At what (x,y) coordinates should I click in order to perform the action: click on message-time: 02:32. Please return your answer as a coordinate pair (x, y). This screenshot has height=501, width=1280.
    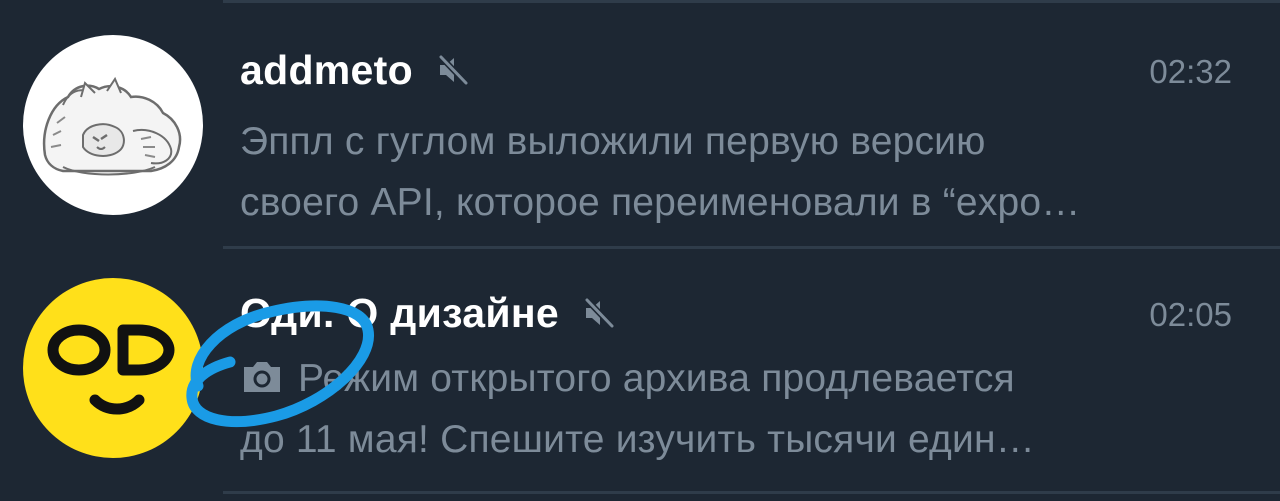
    Looking at the image, I should click on (1190, 71).